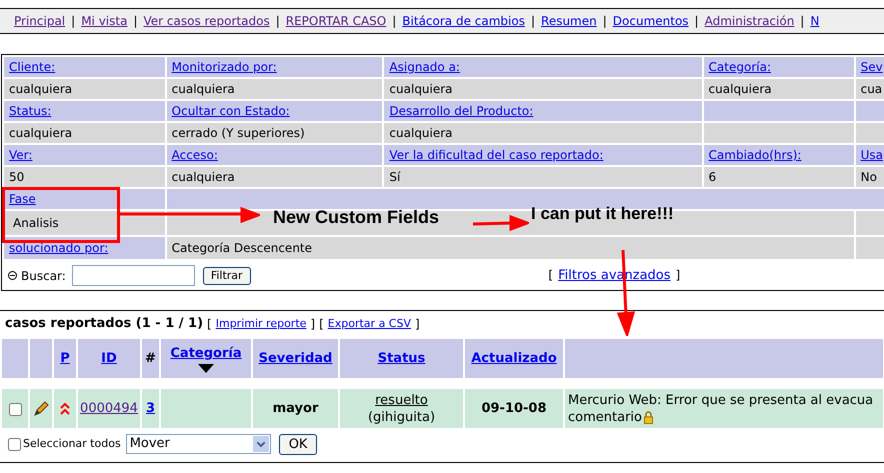  What do you see at coordinates (20, 155) in the screenshot?
I see `filter-link: Ver:` at bounding box center [20, 155].